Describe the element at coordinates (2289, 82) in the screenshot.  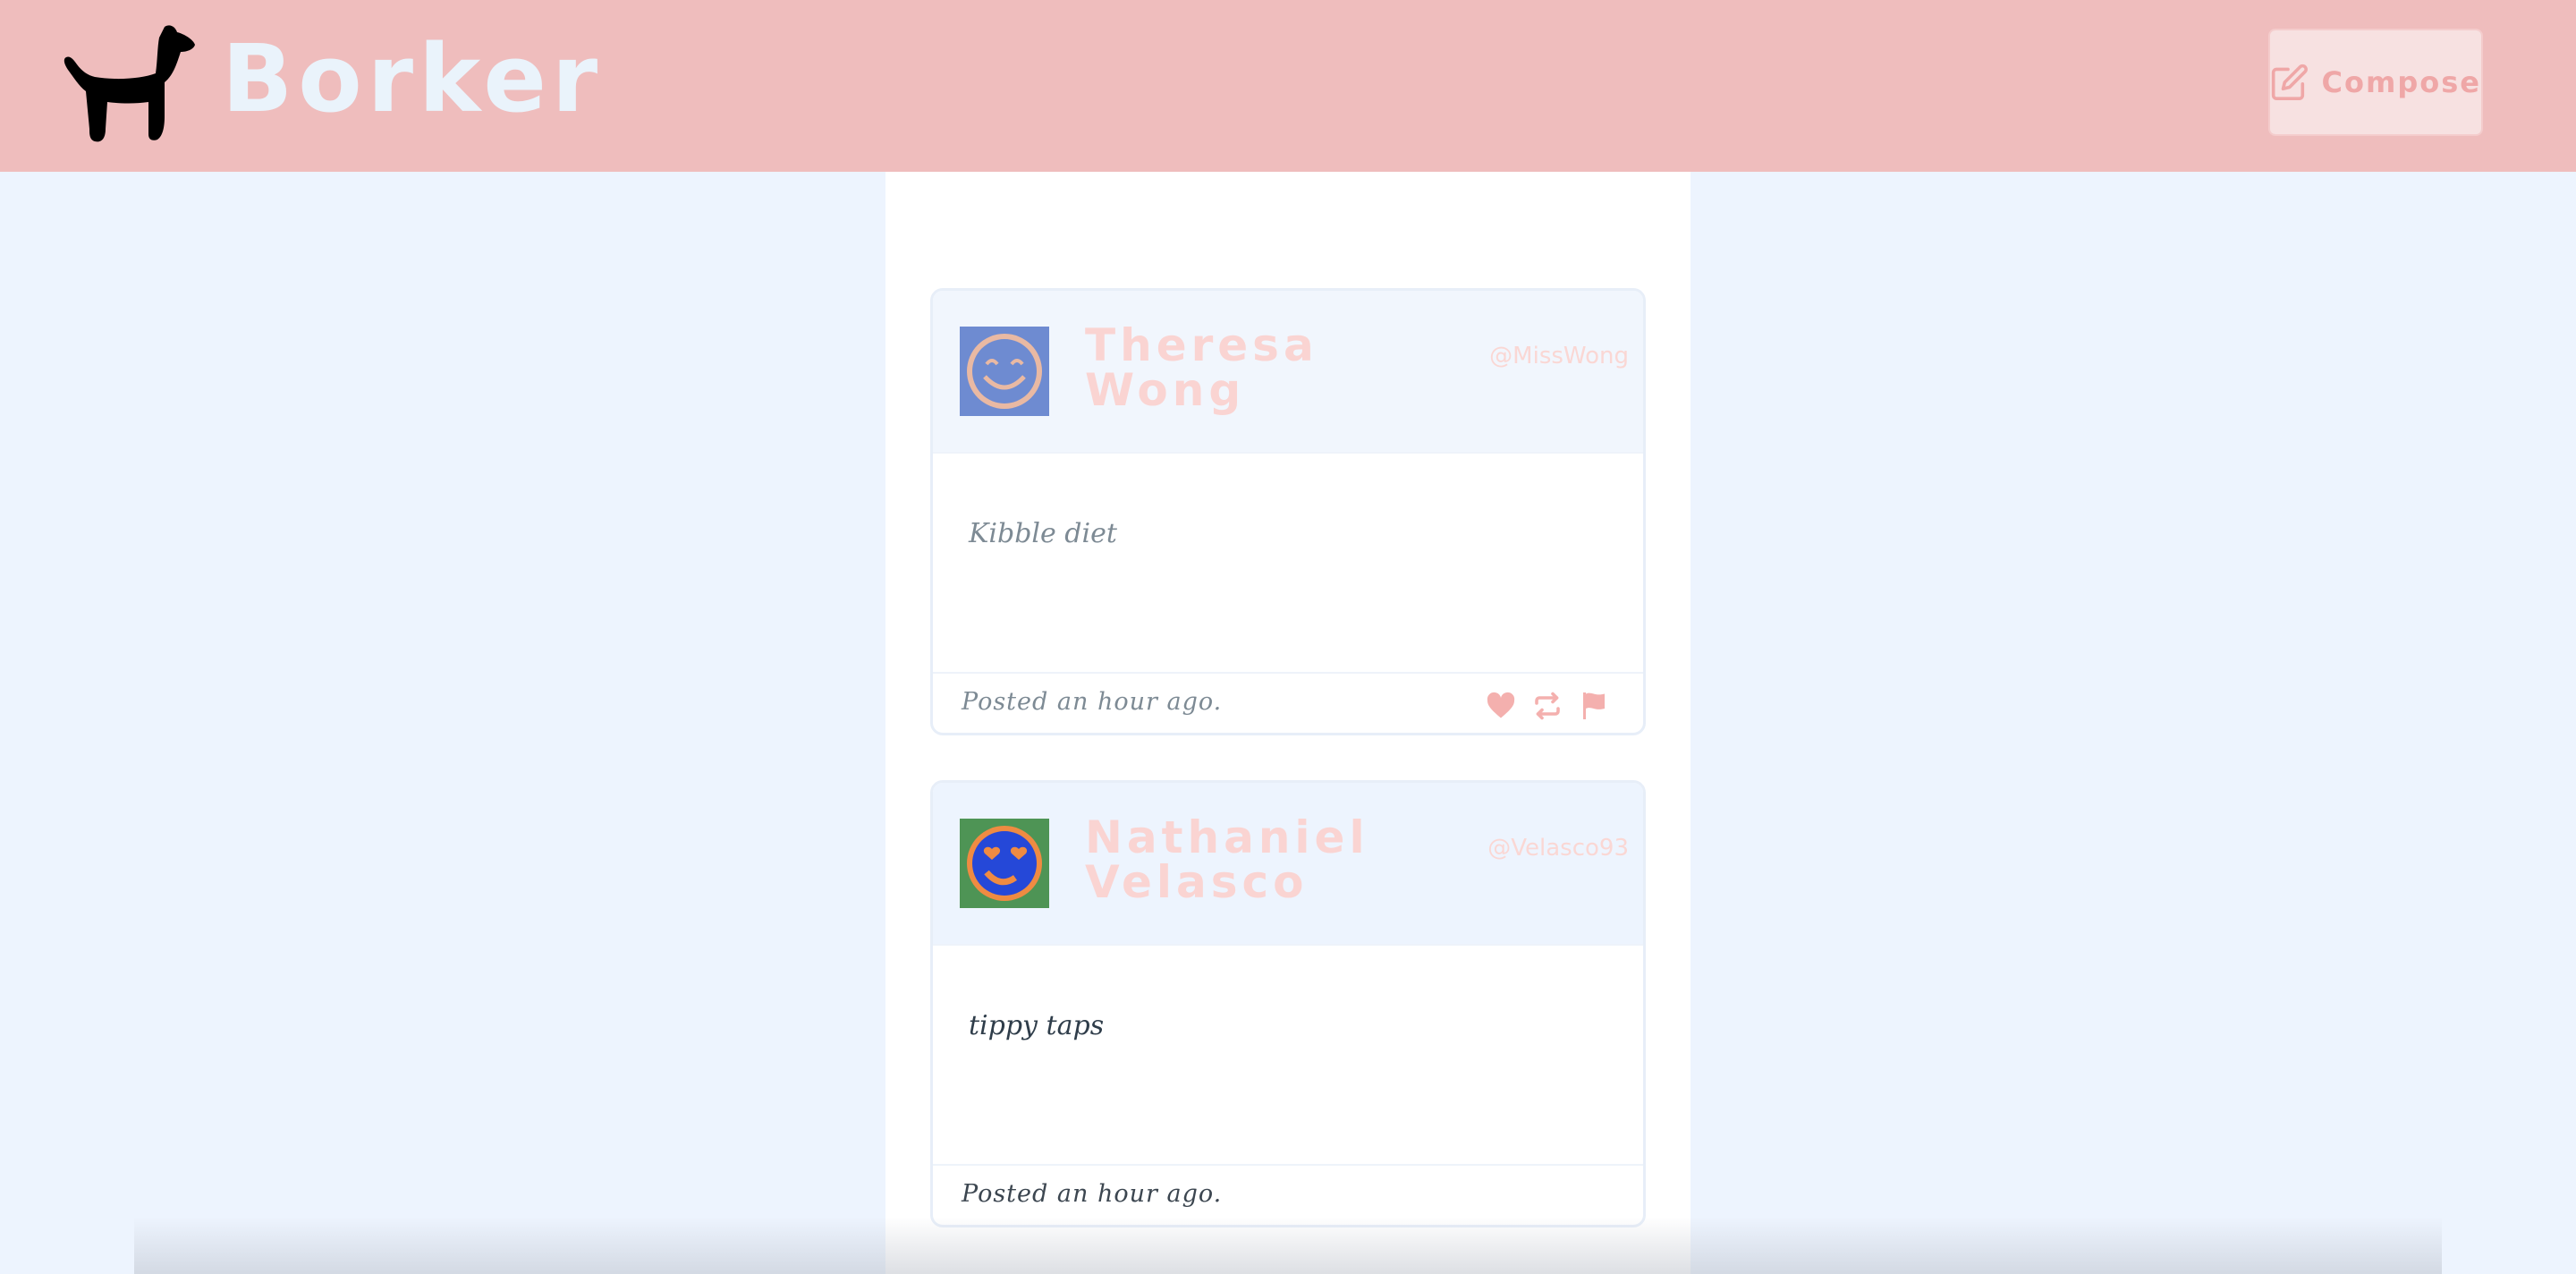
I see `edit-icon` at that location.